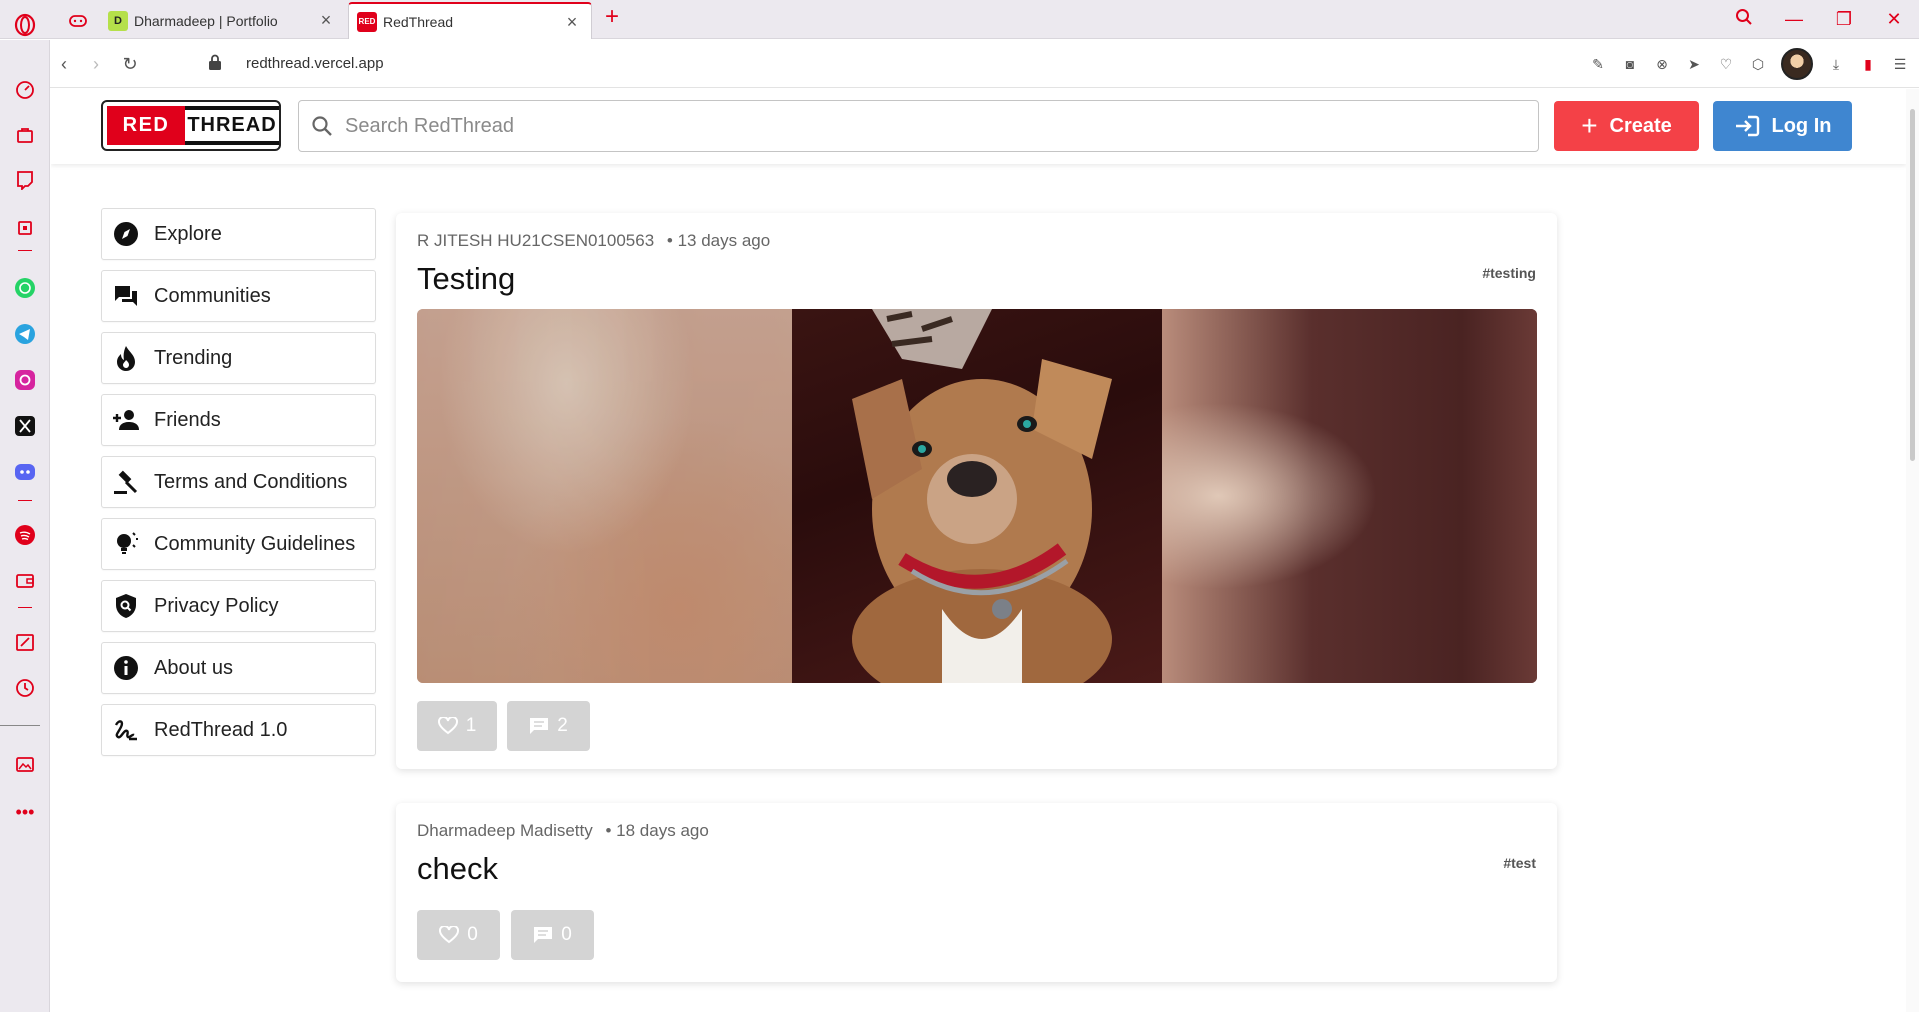 This screenshot has height=1012, width=1919. Describe the element at coordinates (315, 63) in the screenshot. I see `url-field: redthread.vercel.app` at that location.